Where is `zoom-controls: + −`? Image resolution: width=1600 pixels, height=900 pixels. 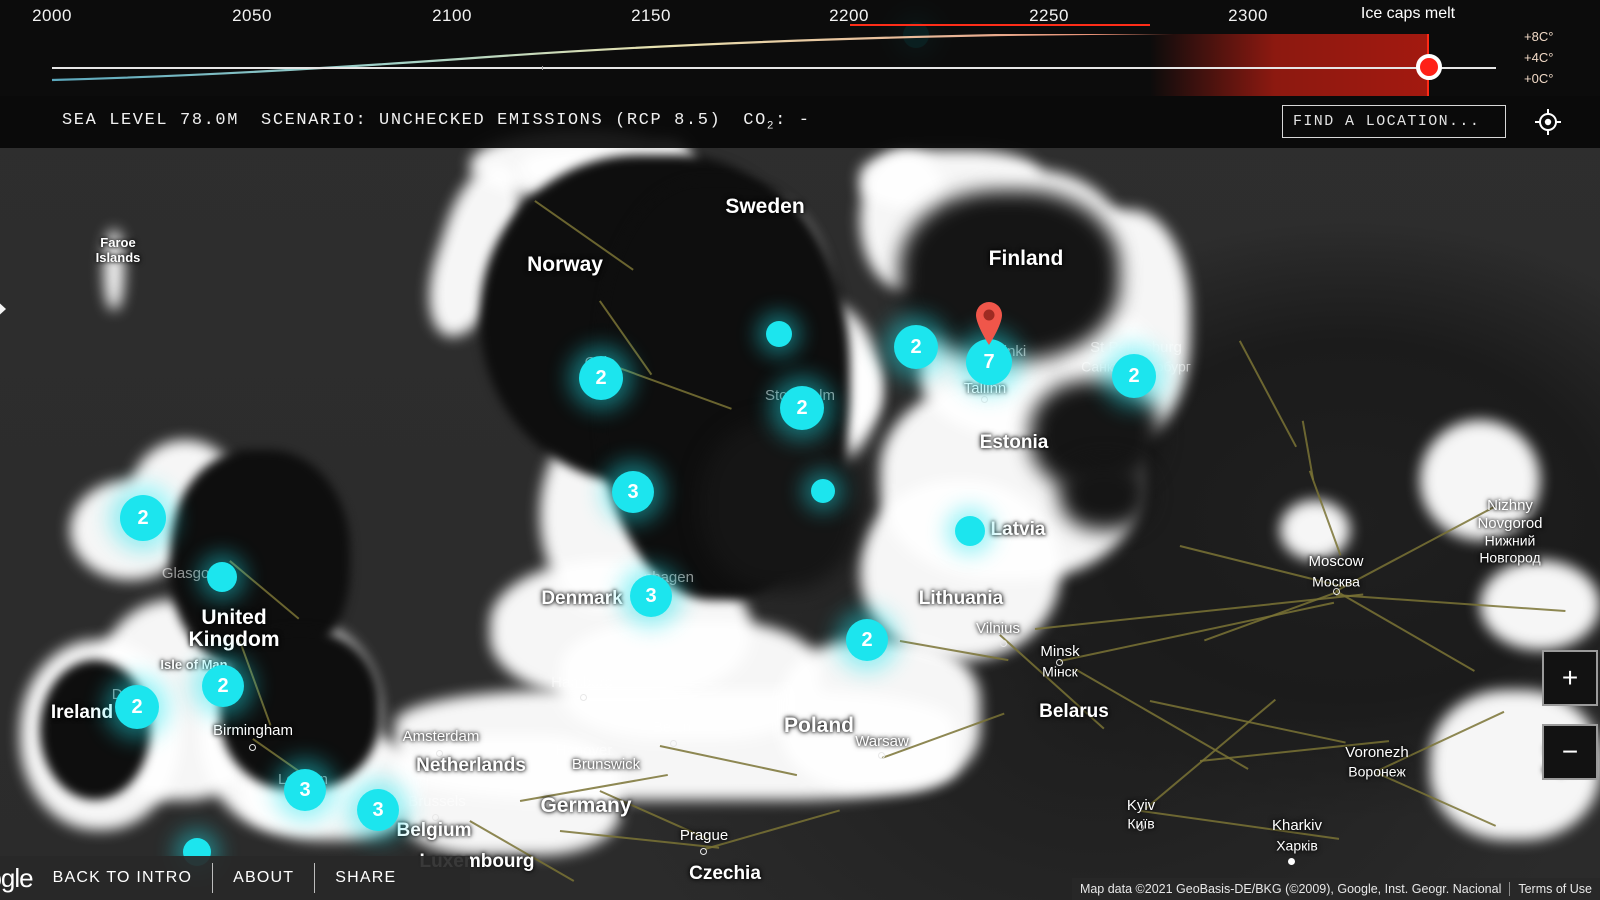
zoom-controls: + − is located at coordinates (1571, 724).